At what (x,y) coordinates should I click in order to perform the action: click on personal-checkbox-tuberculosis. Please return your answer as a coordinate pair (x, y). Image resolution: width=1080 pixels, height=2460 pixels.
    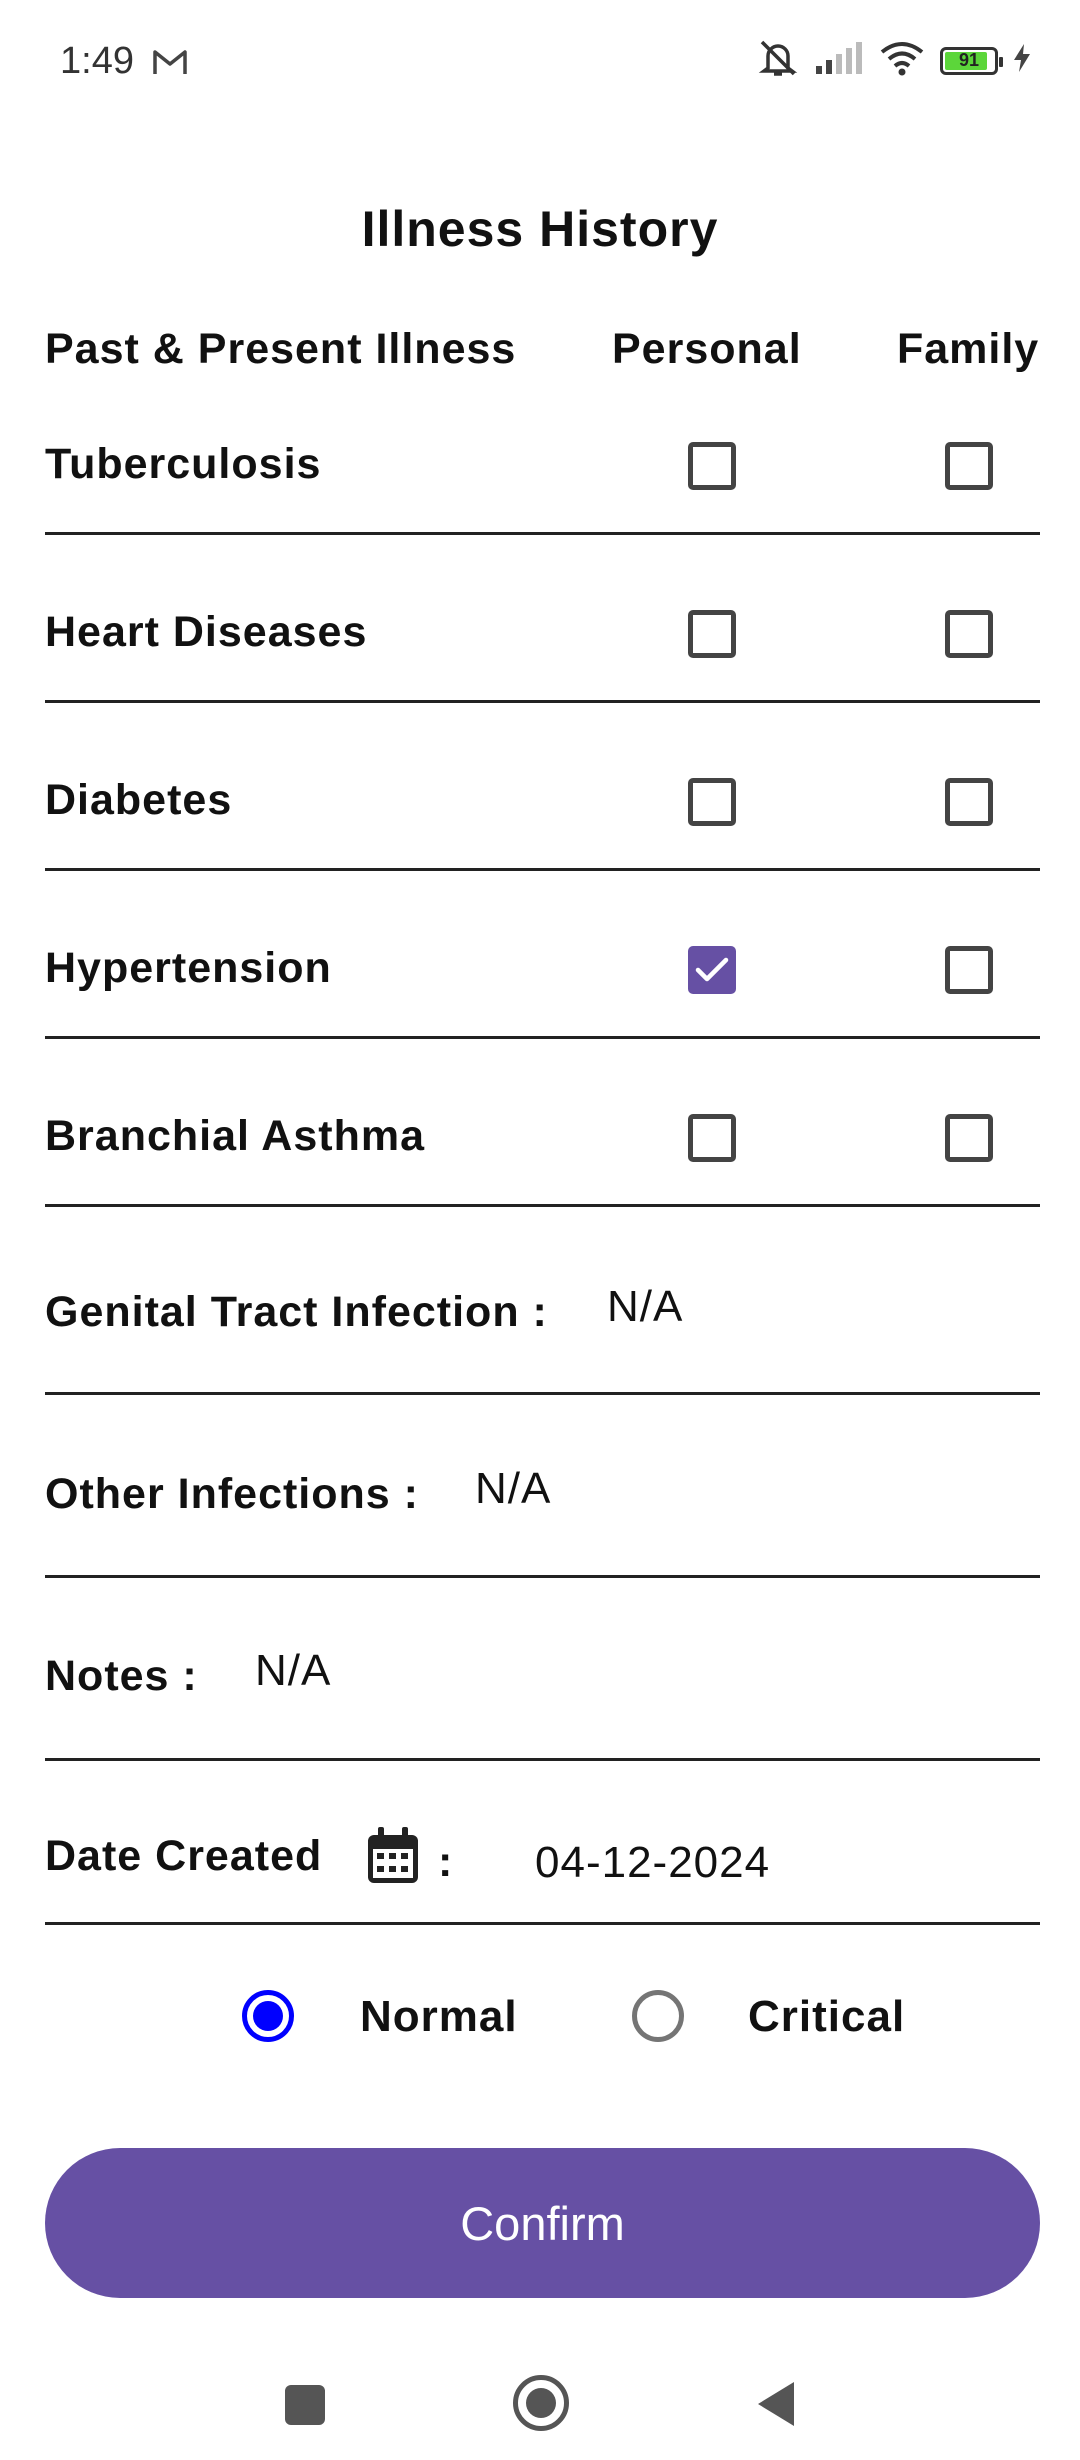
    Looking at the image, I should click on (712, 466).